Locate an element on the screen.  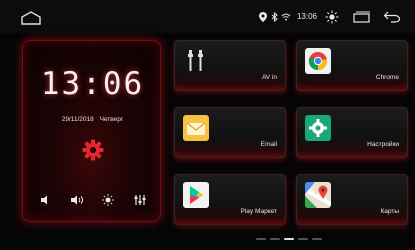
app-label: Настройки is located at coordinates (383, 144).